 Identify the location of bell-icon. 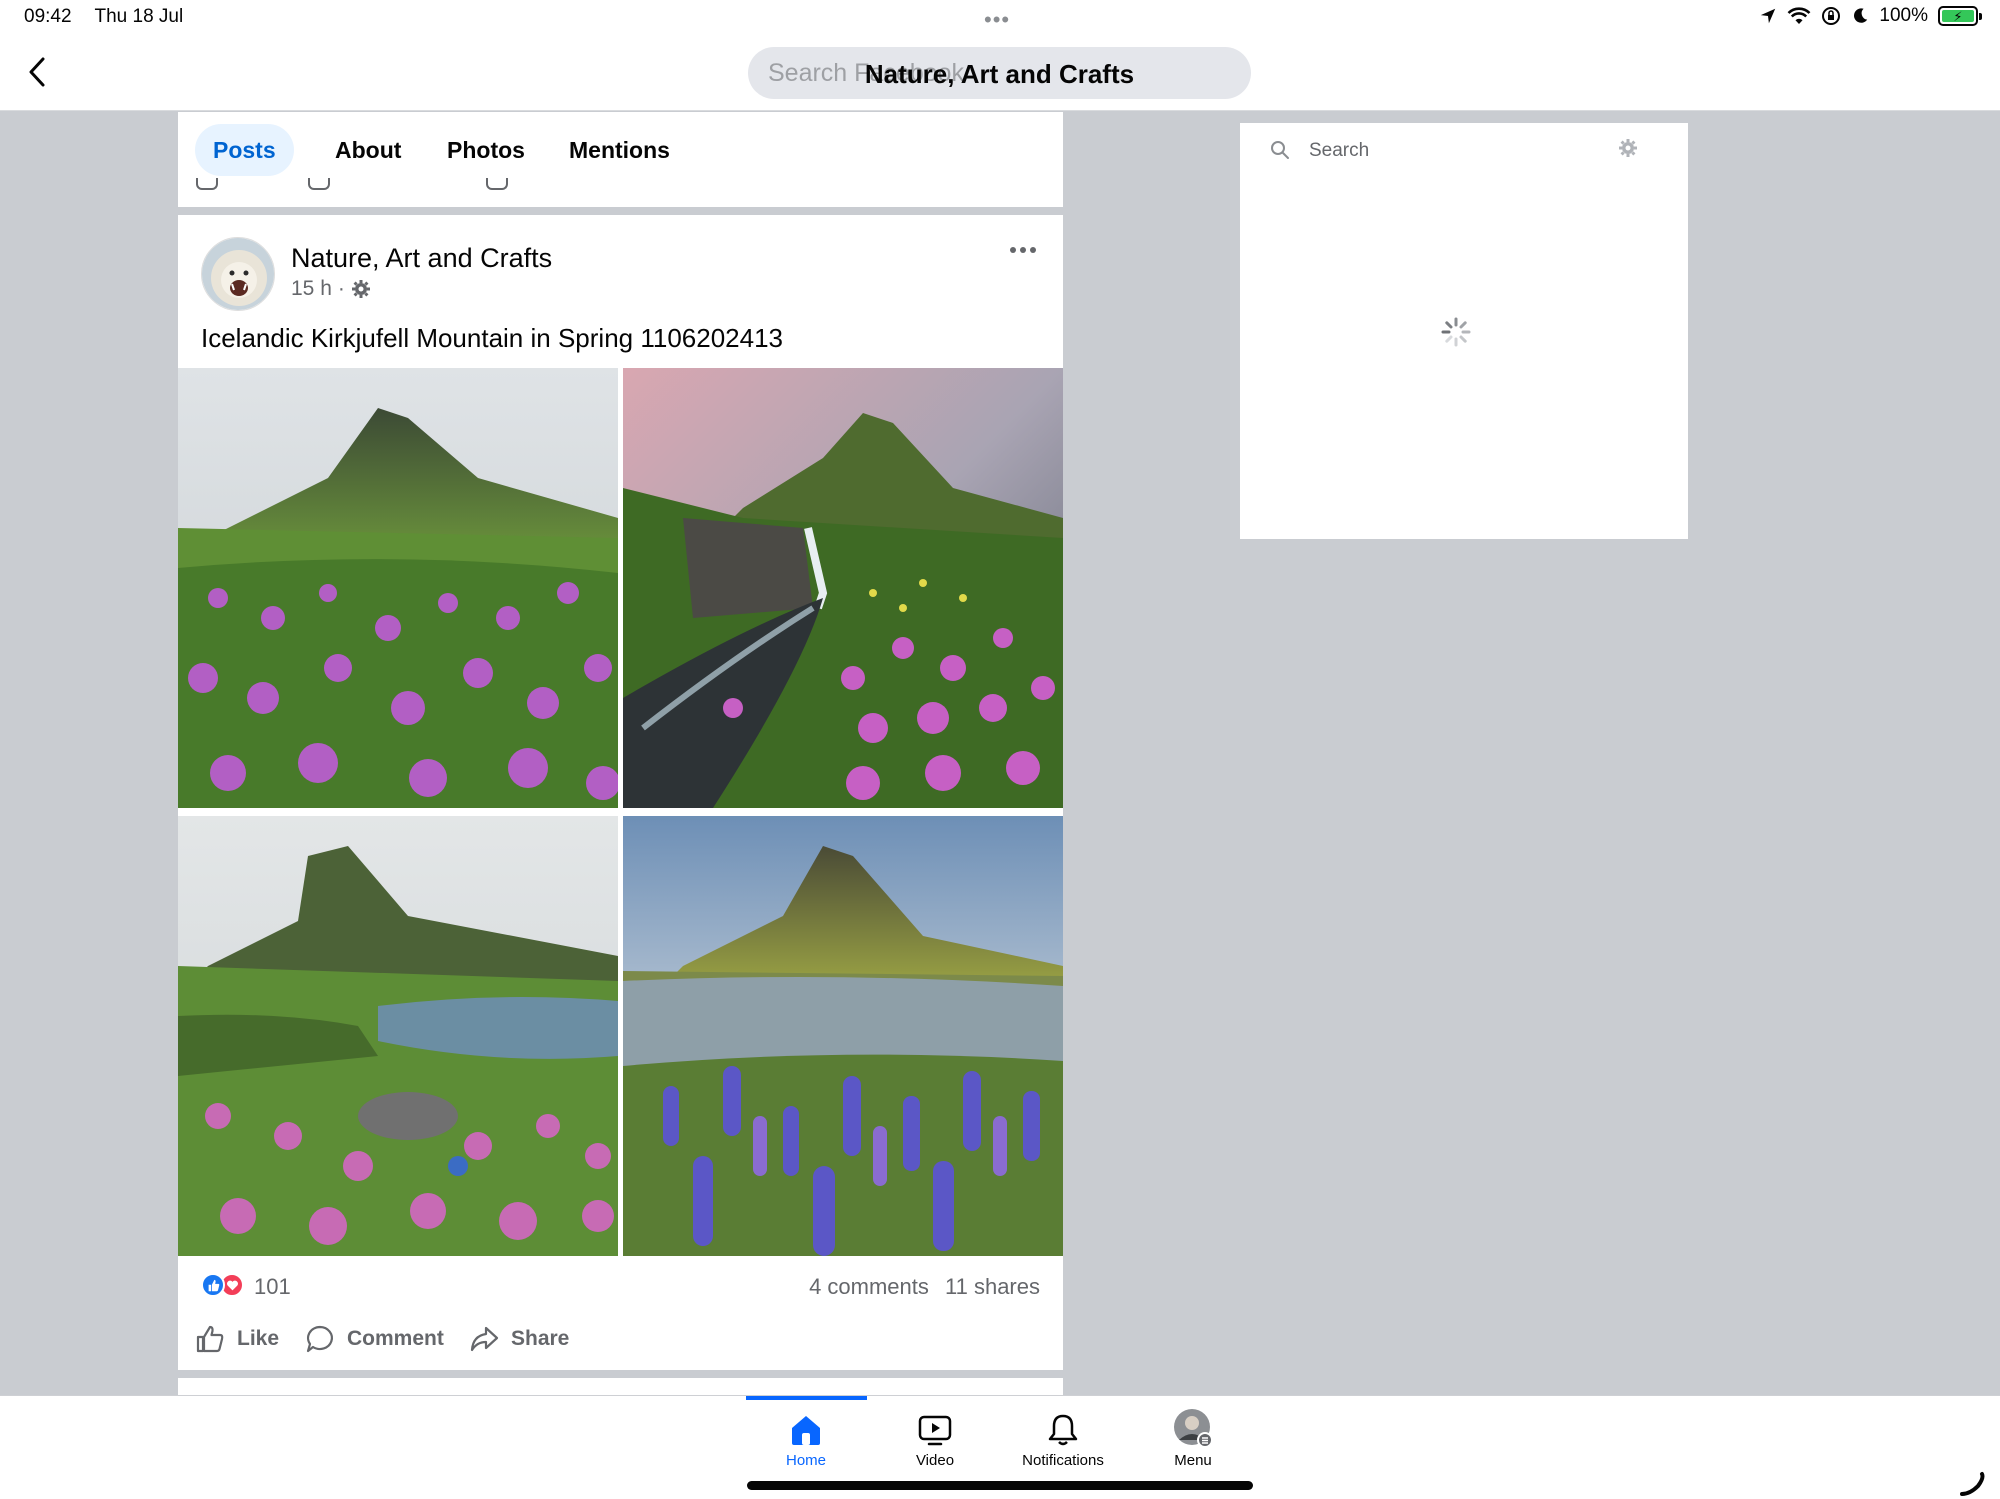
(1063, 1430).